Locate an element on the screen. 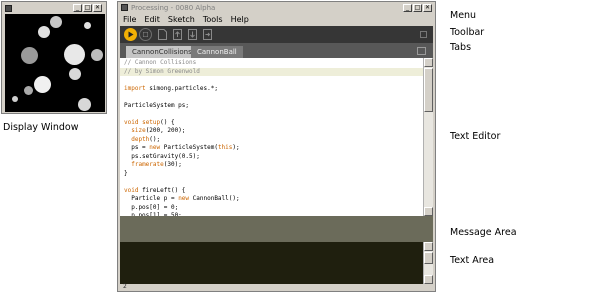  save-button is located at coordinates (192, 34).